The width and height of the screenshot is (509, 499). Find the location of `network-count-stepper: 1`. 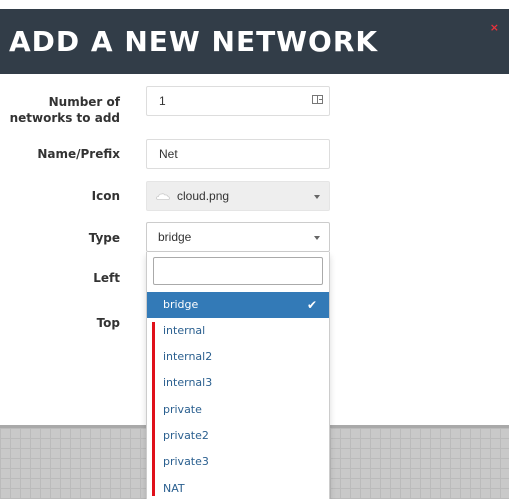

network-count-stepper: 1 is located at coordinates (238, 101).